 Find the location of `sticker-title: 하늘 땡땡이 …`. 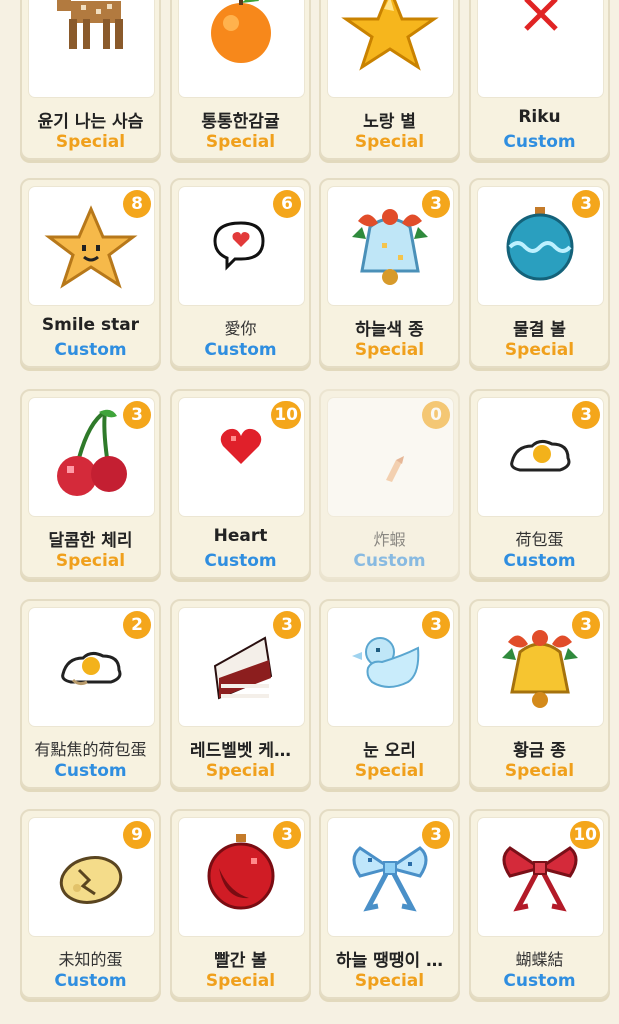

sticker-title: 하늘 땡땡이 … is located at coordinates (389, 961).